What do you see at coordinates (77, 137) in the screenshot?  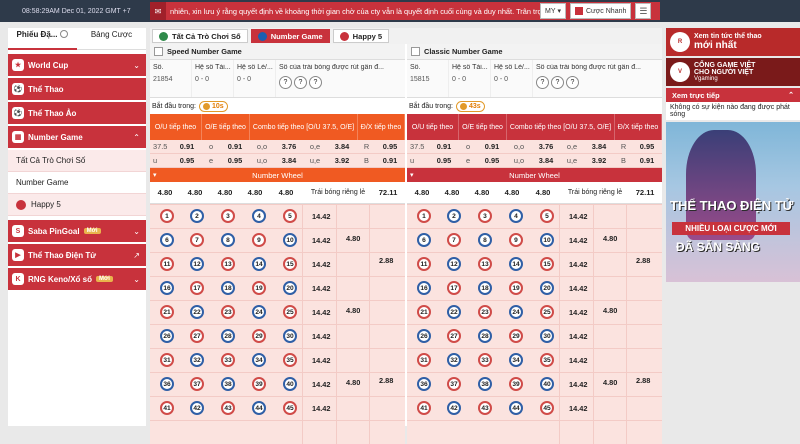 I see `sidebar-item-number-game: ▦ Number Game ⌃` at bounding box center [77, 137].